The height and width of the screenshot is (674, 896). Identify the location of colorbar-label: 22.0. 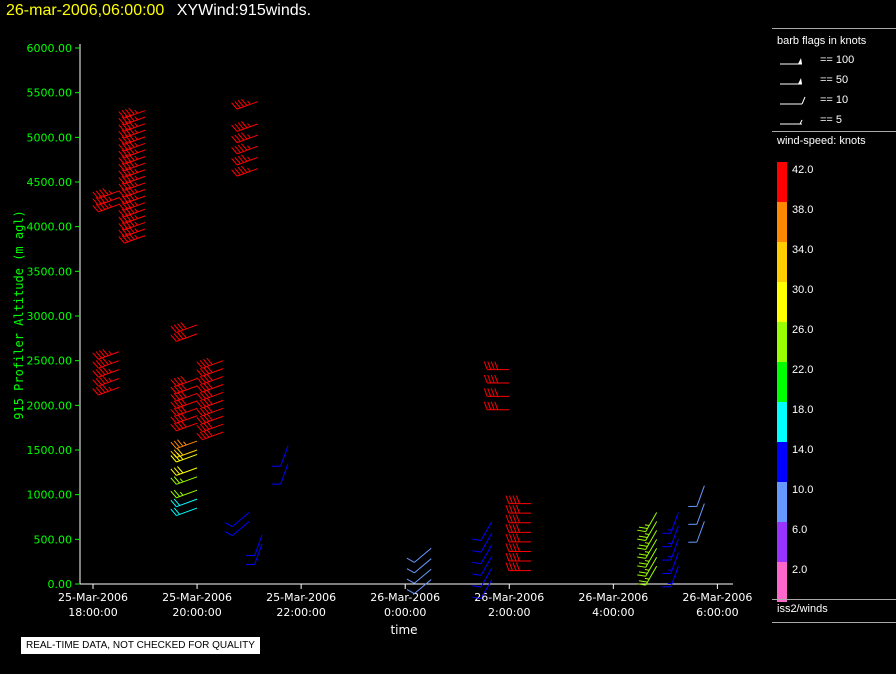
(803, 370).